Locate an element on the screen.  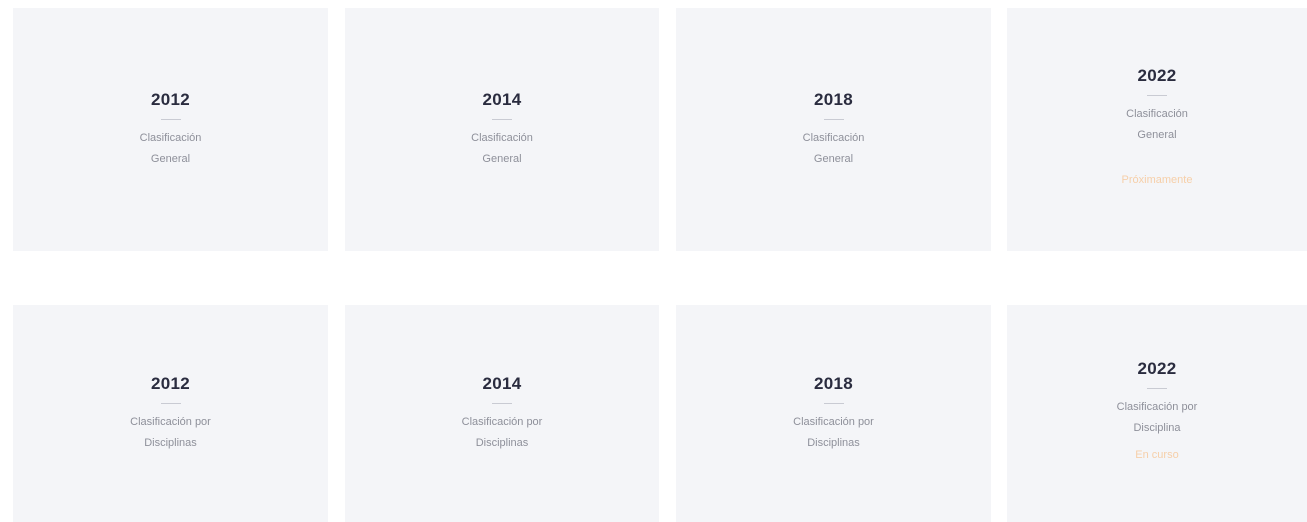
card-2018-general: 2018 Clasificación General is located at coordinates (833, 129).